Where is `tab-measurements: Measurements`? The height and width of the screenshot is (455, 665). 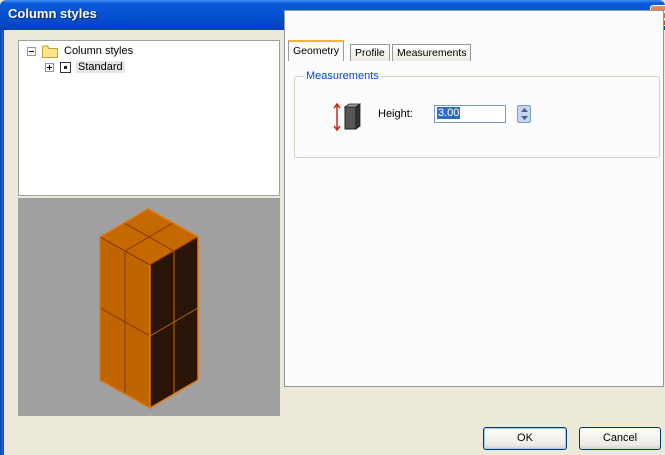
tab-measurements: Measurements is located at coordinates (432, 52).